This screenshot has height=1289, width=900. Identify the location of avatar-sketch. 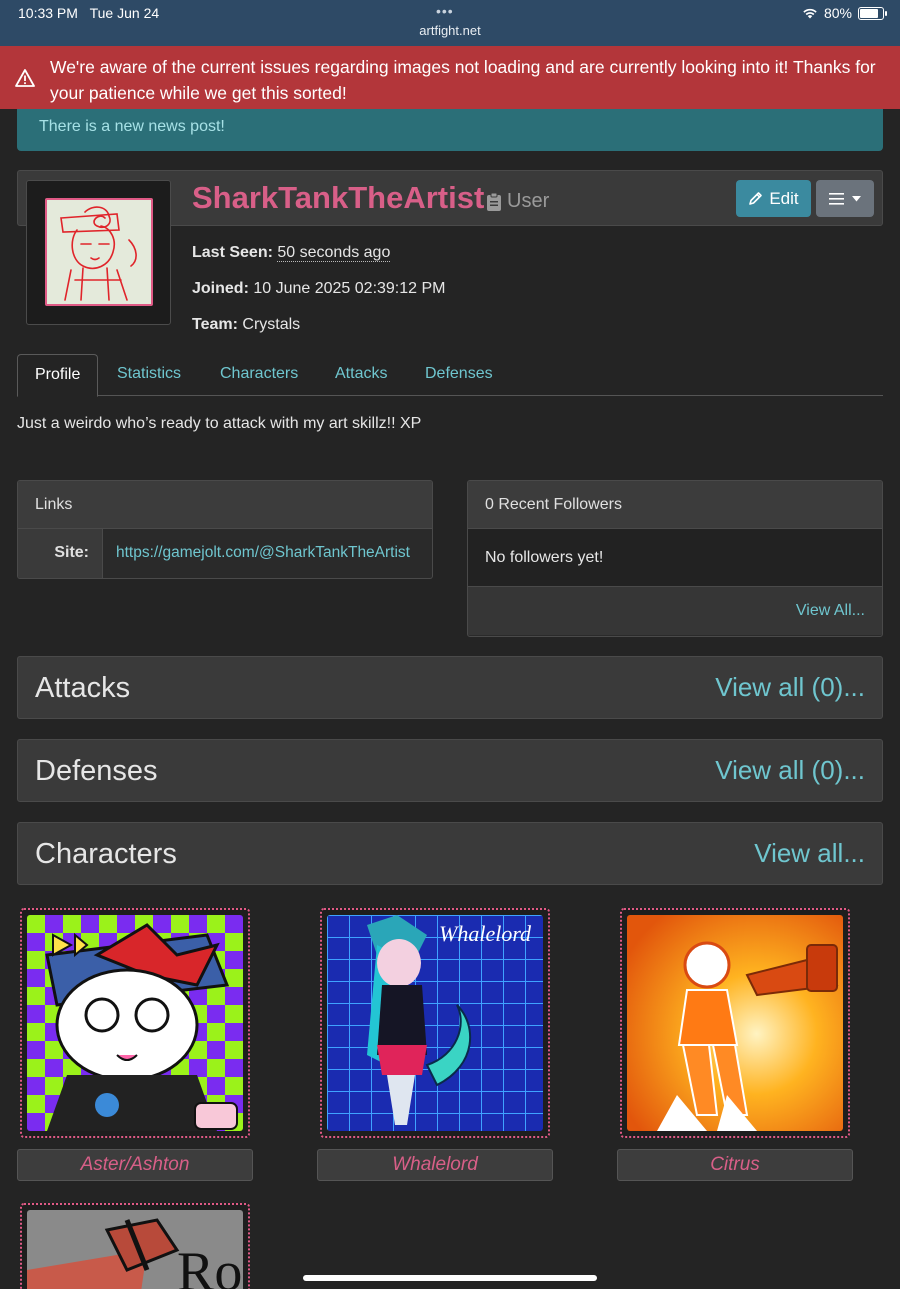
(99, 252).